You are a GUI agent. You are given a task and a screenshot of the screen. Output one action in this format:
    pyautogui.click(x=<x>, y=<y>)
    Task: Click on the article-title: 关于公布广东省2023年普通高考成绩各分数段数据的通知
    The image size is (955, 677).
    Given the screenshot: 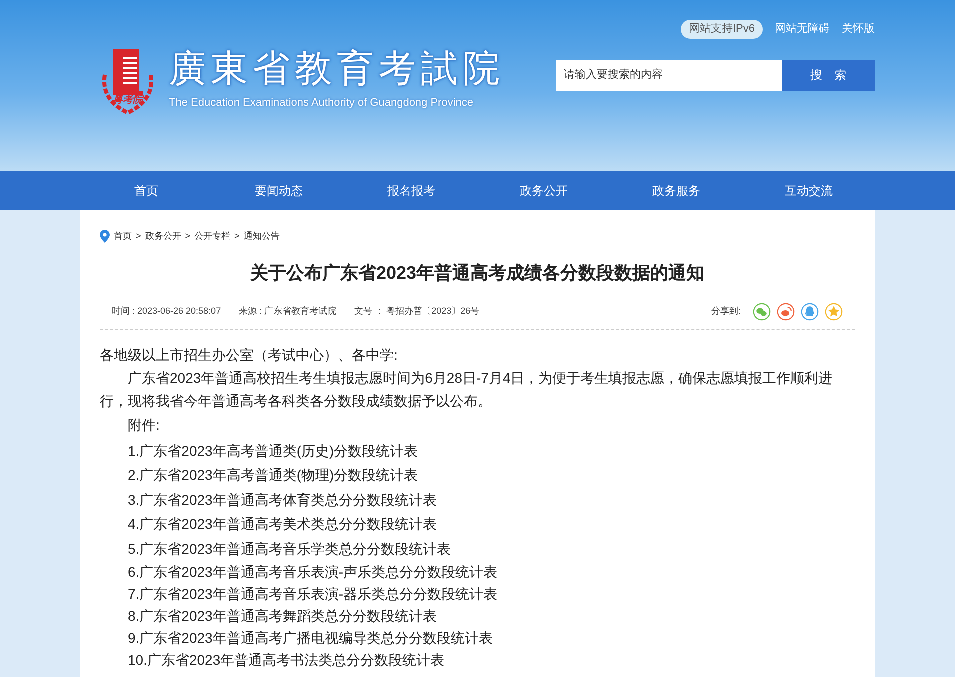 What is the action you would take?
    pyautogui.click(x=477, y=273)
    